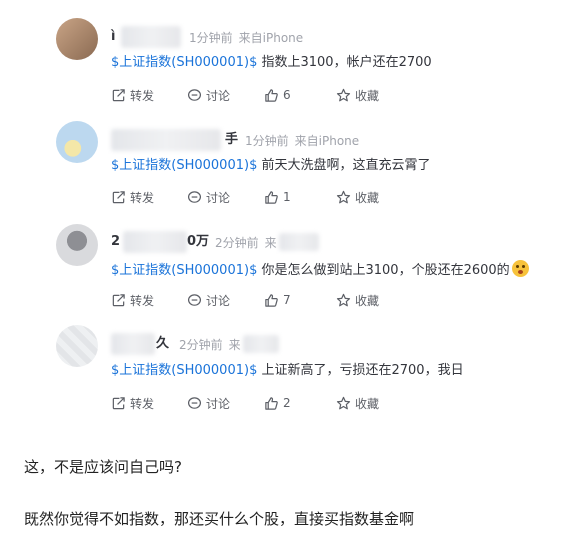  What do you see at coordinates (520, 268) in the screenshot?
I see `flushed-face-icon` at bounding box center [520, 268].